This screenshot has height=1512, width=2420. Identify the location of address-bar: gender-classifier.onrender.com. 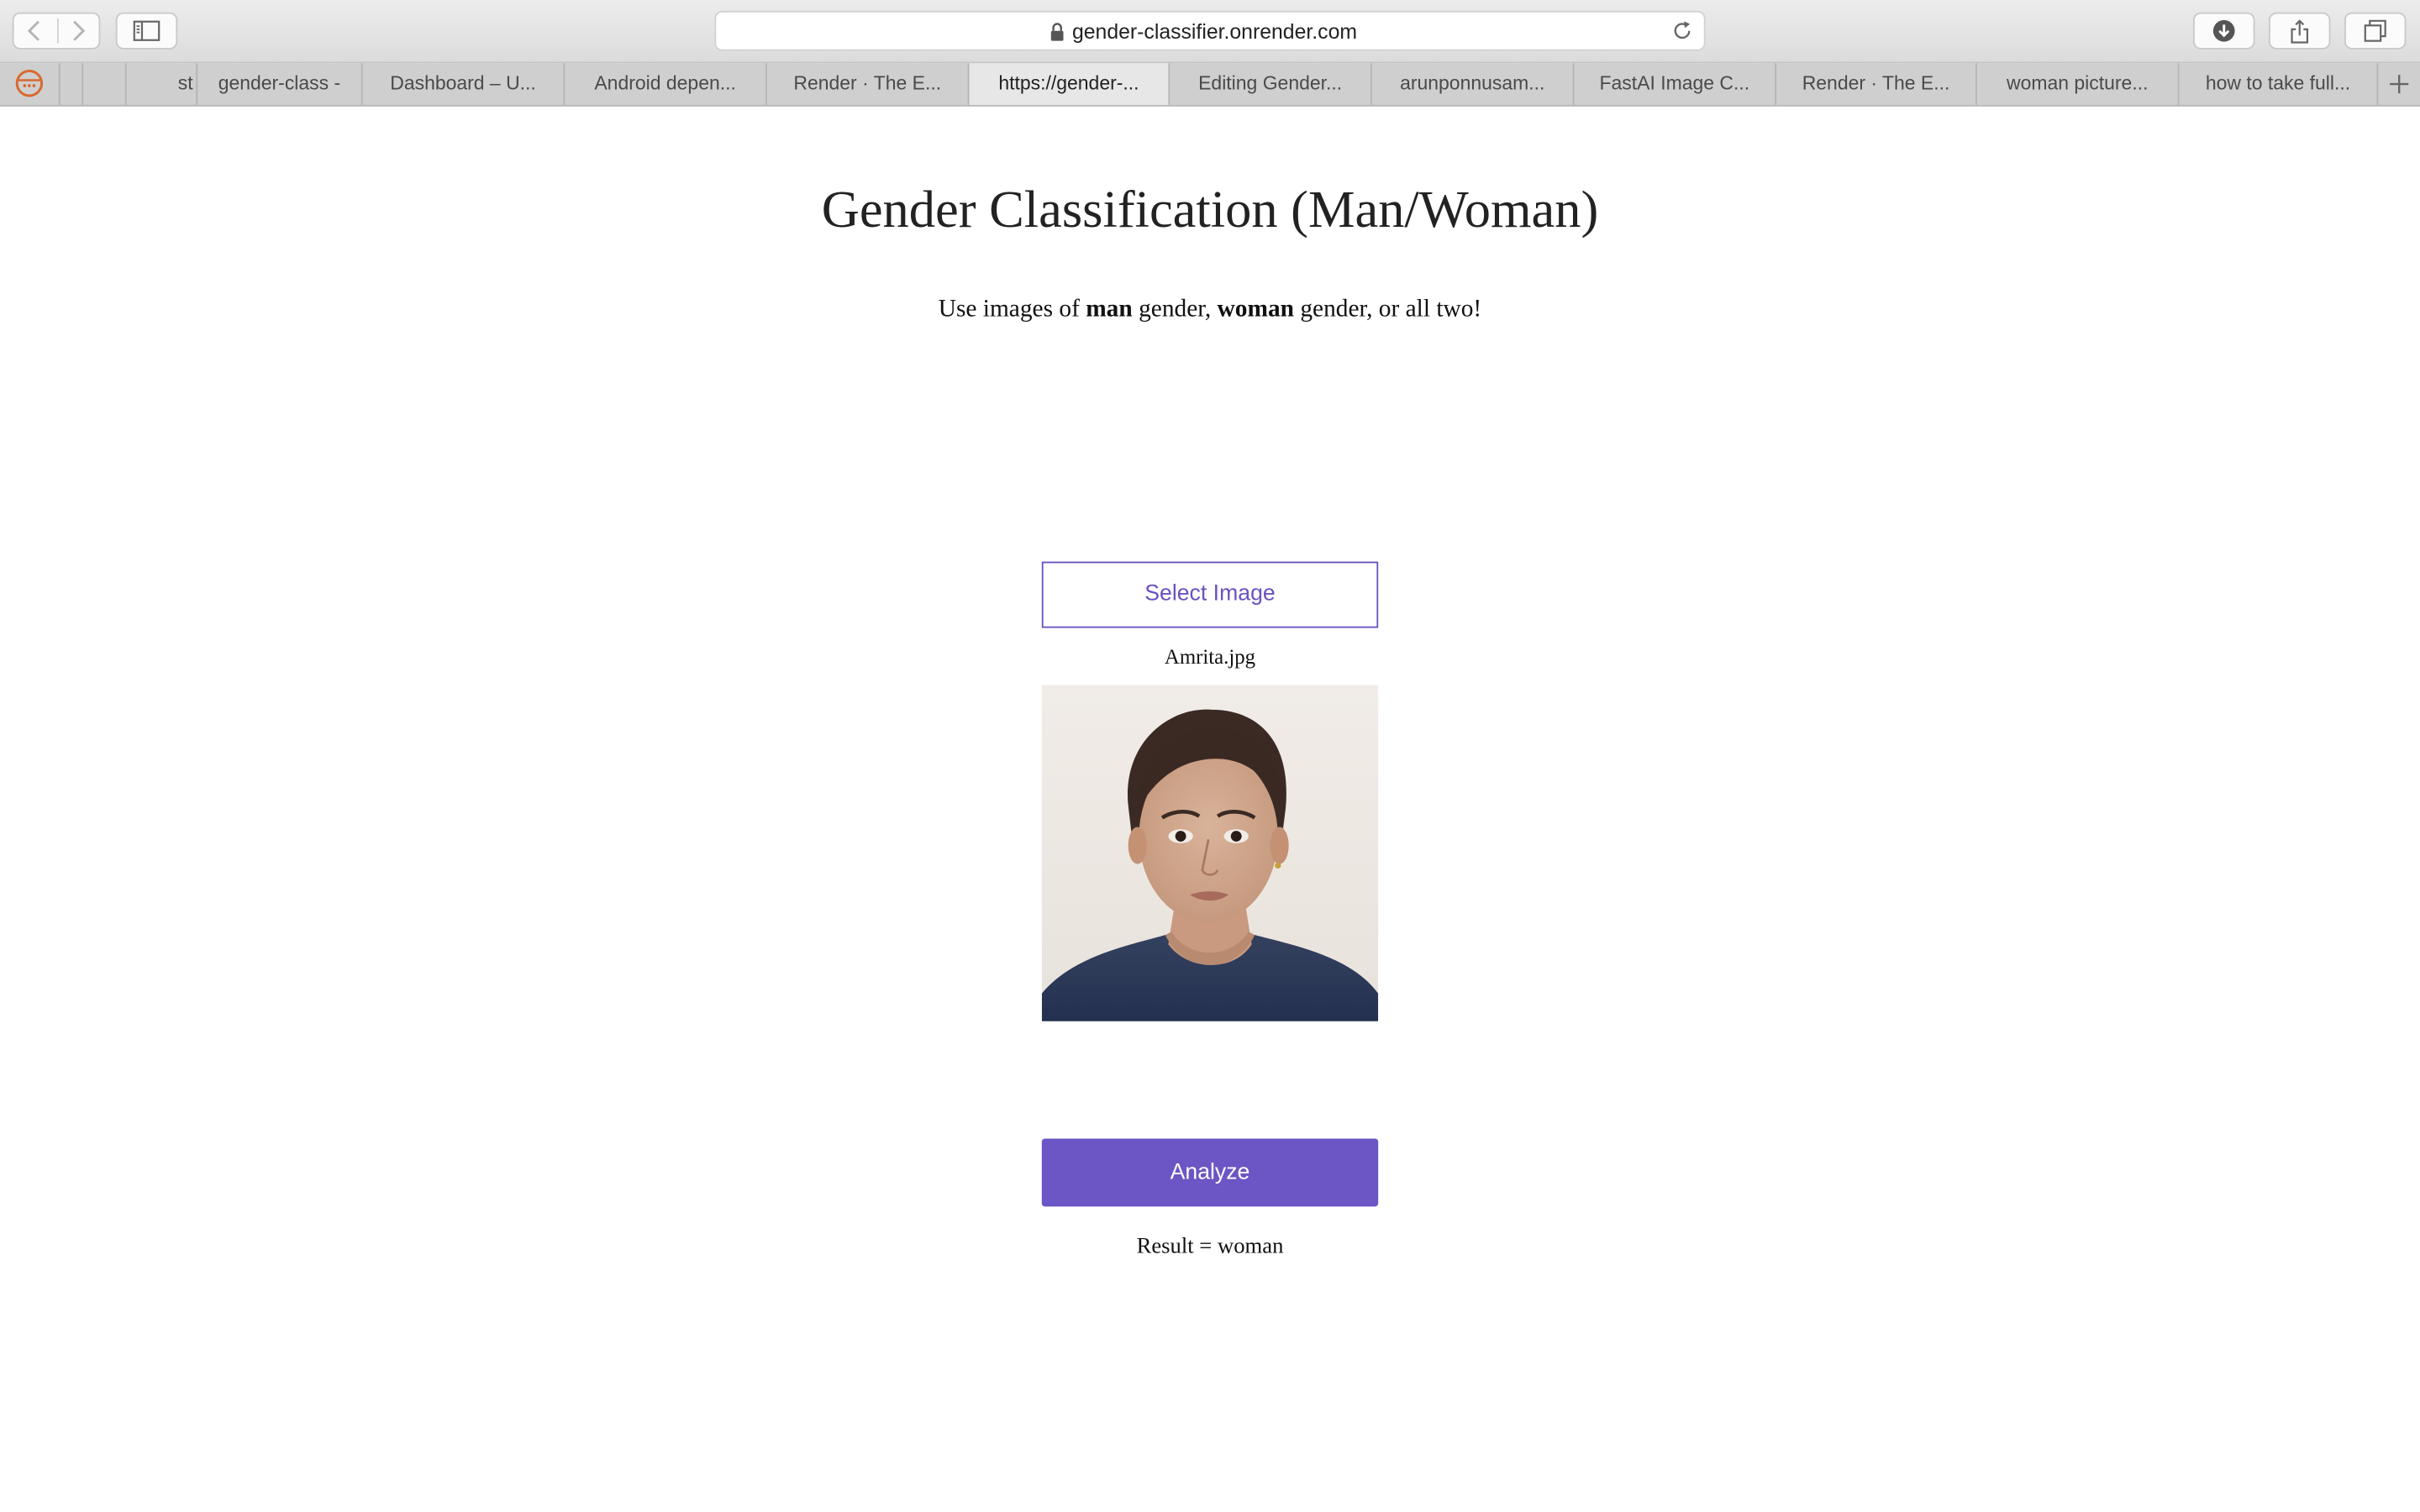
(1210, 30).